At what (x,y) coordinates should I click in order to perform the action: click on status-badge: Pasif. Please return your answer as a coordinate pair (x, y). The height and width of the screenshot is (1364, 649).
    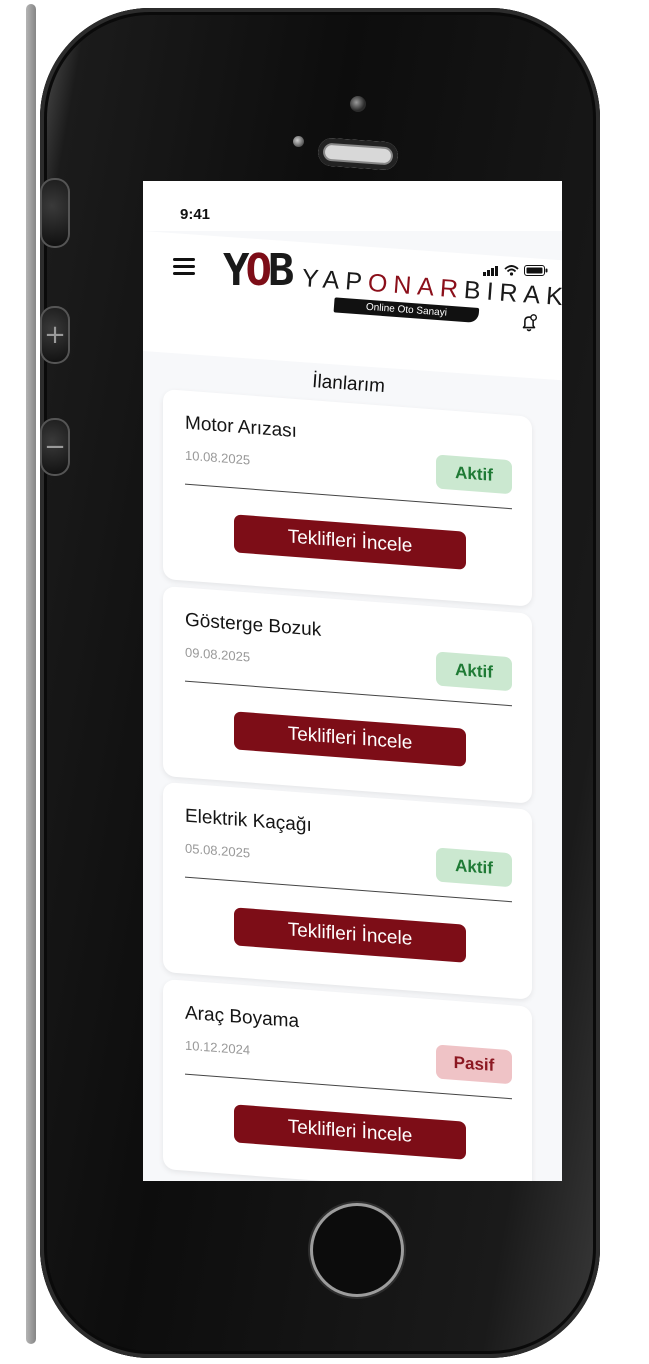
    Looking at the image, I should click on (474, 1064).